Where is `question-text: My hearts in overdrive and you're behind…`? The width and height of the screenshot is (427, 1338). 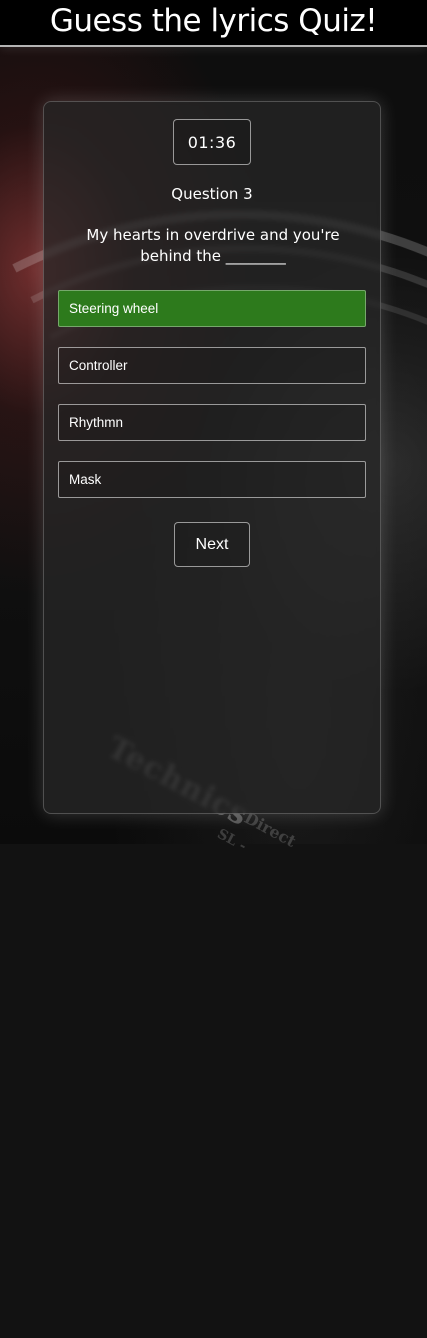 question-text: My hearts in overdrive and you're behind… is located at coordinates (213, 245).